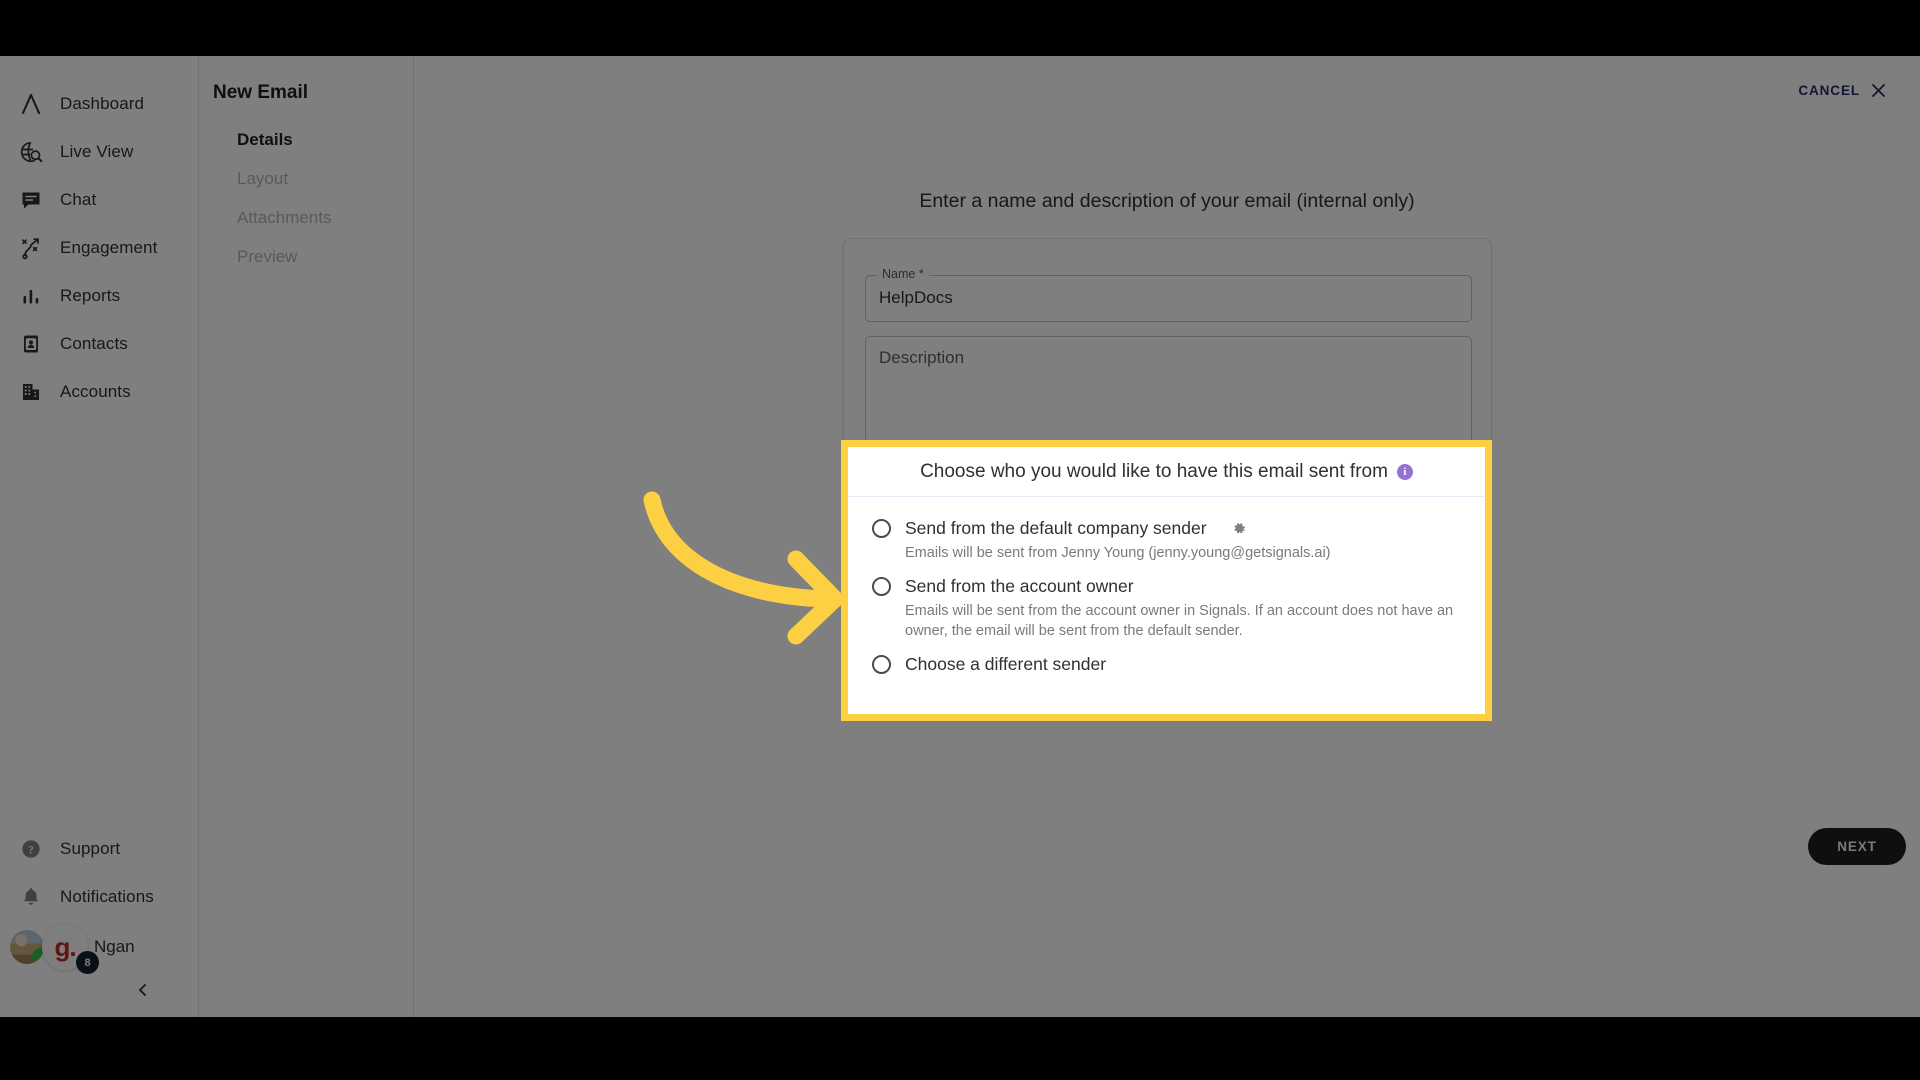  I want to click on engagement-path-icon, so click(31, 248).